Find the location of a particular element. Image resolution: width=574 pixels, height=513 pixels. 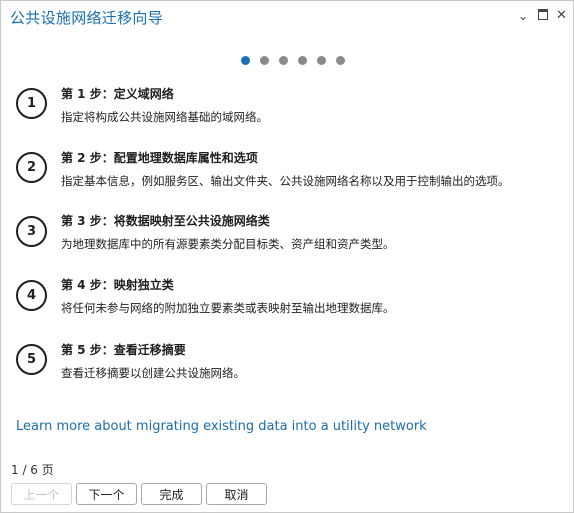

step-title: 第 3 步：将数据映射至公共设施网络类 is located at coordinates (165, 221).